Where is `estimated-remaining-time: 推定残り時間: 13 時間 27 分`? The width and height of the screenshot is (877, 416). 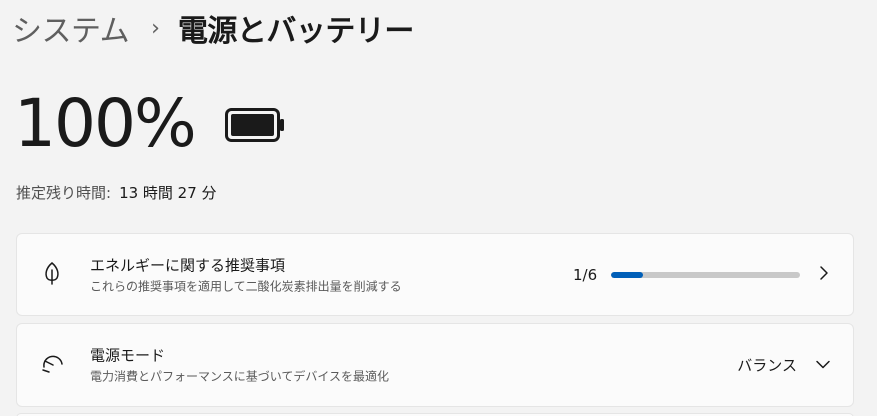
estimated-remaining-time: 推定残り時間: 13 時間 27 分 is located at coordinates (116, 192).